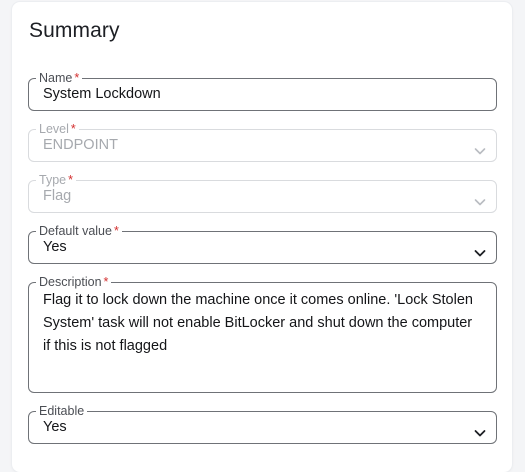 The height and width of the screenshot is (472, 525). Describe the element at coordinates (56, 180) in the screenshot. I see `type-label: Type *` at that location.